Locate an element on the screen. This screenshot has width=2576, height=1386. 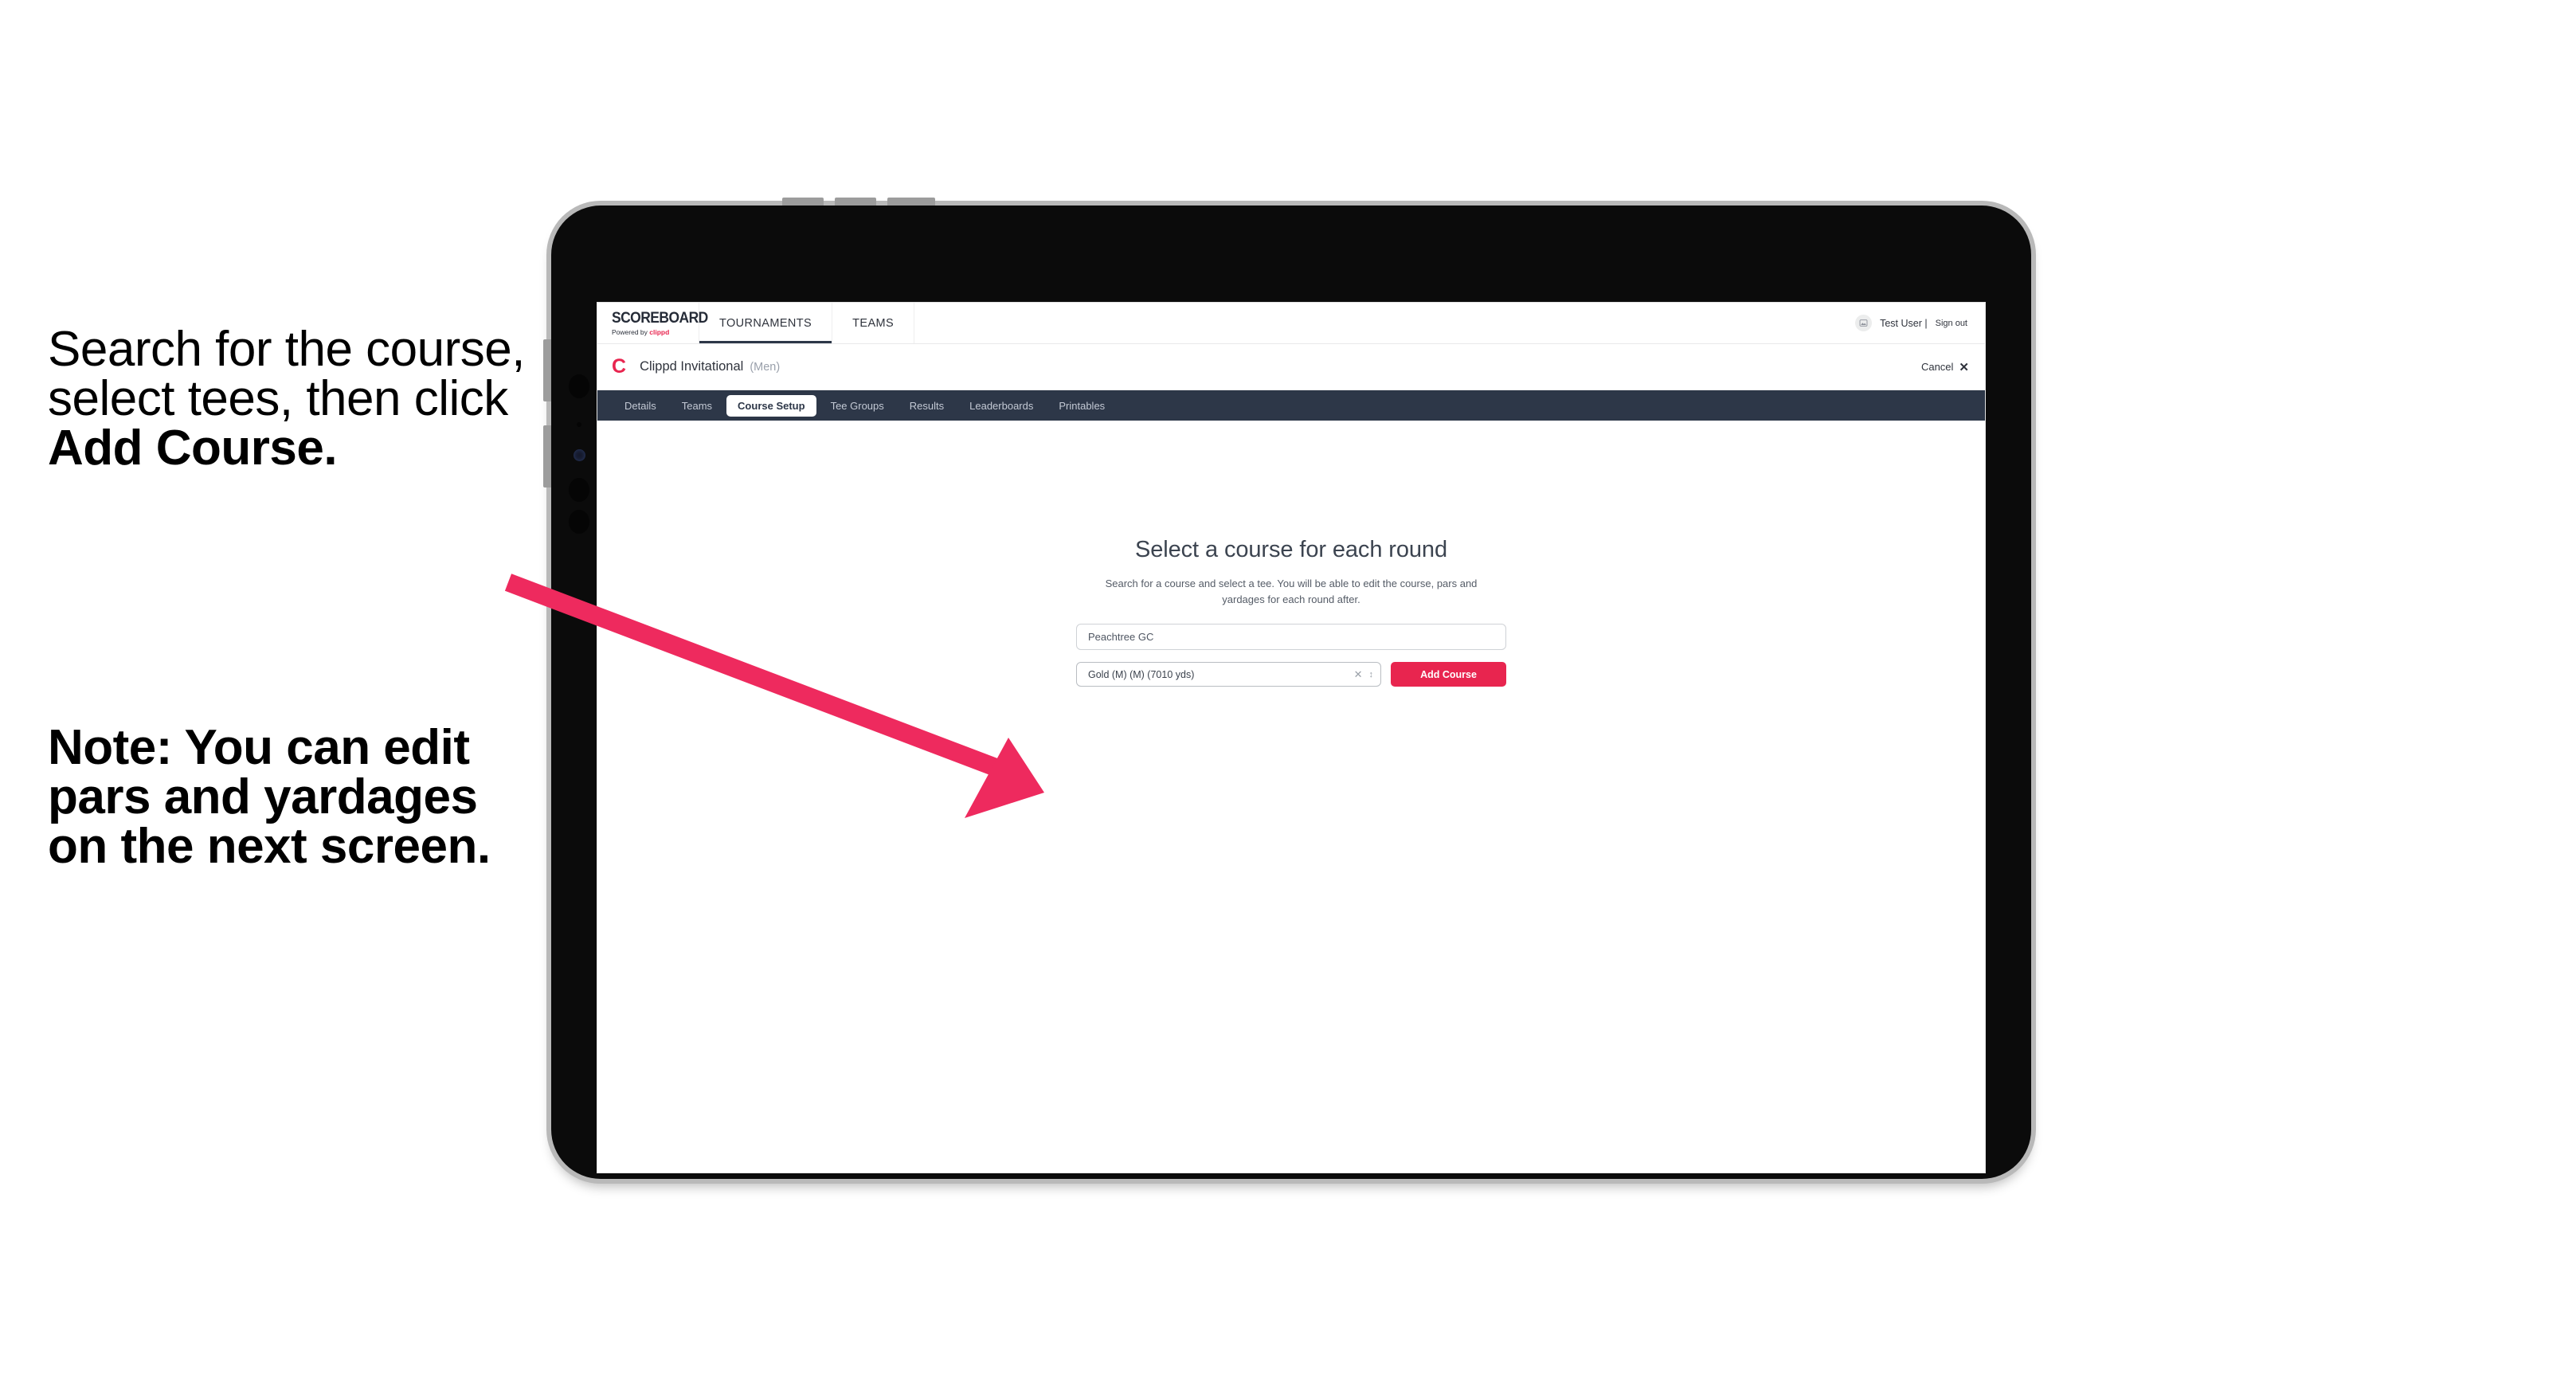
tablet-speaker-hole-icon is located at coordinates (579, 386).